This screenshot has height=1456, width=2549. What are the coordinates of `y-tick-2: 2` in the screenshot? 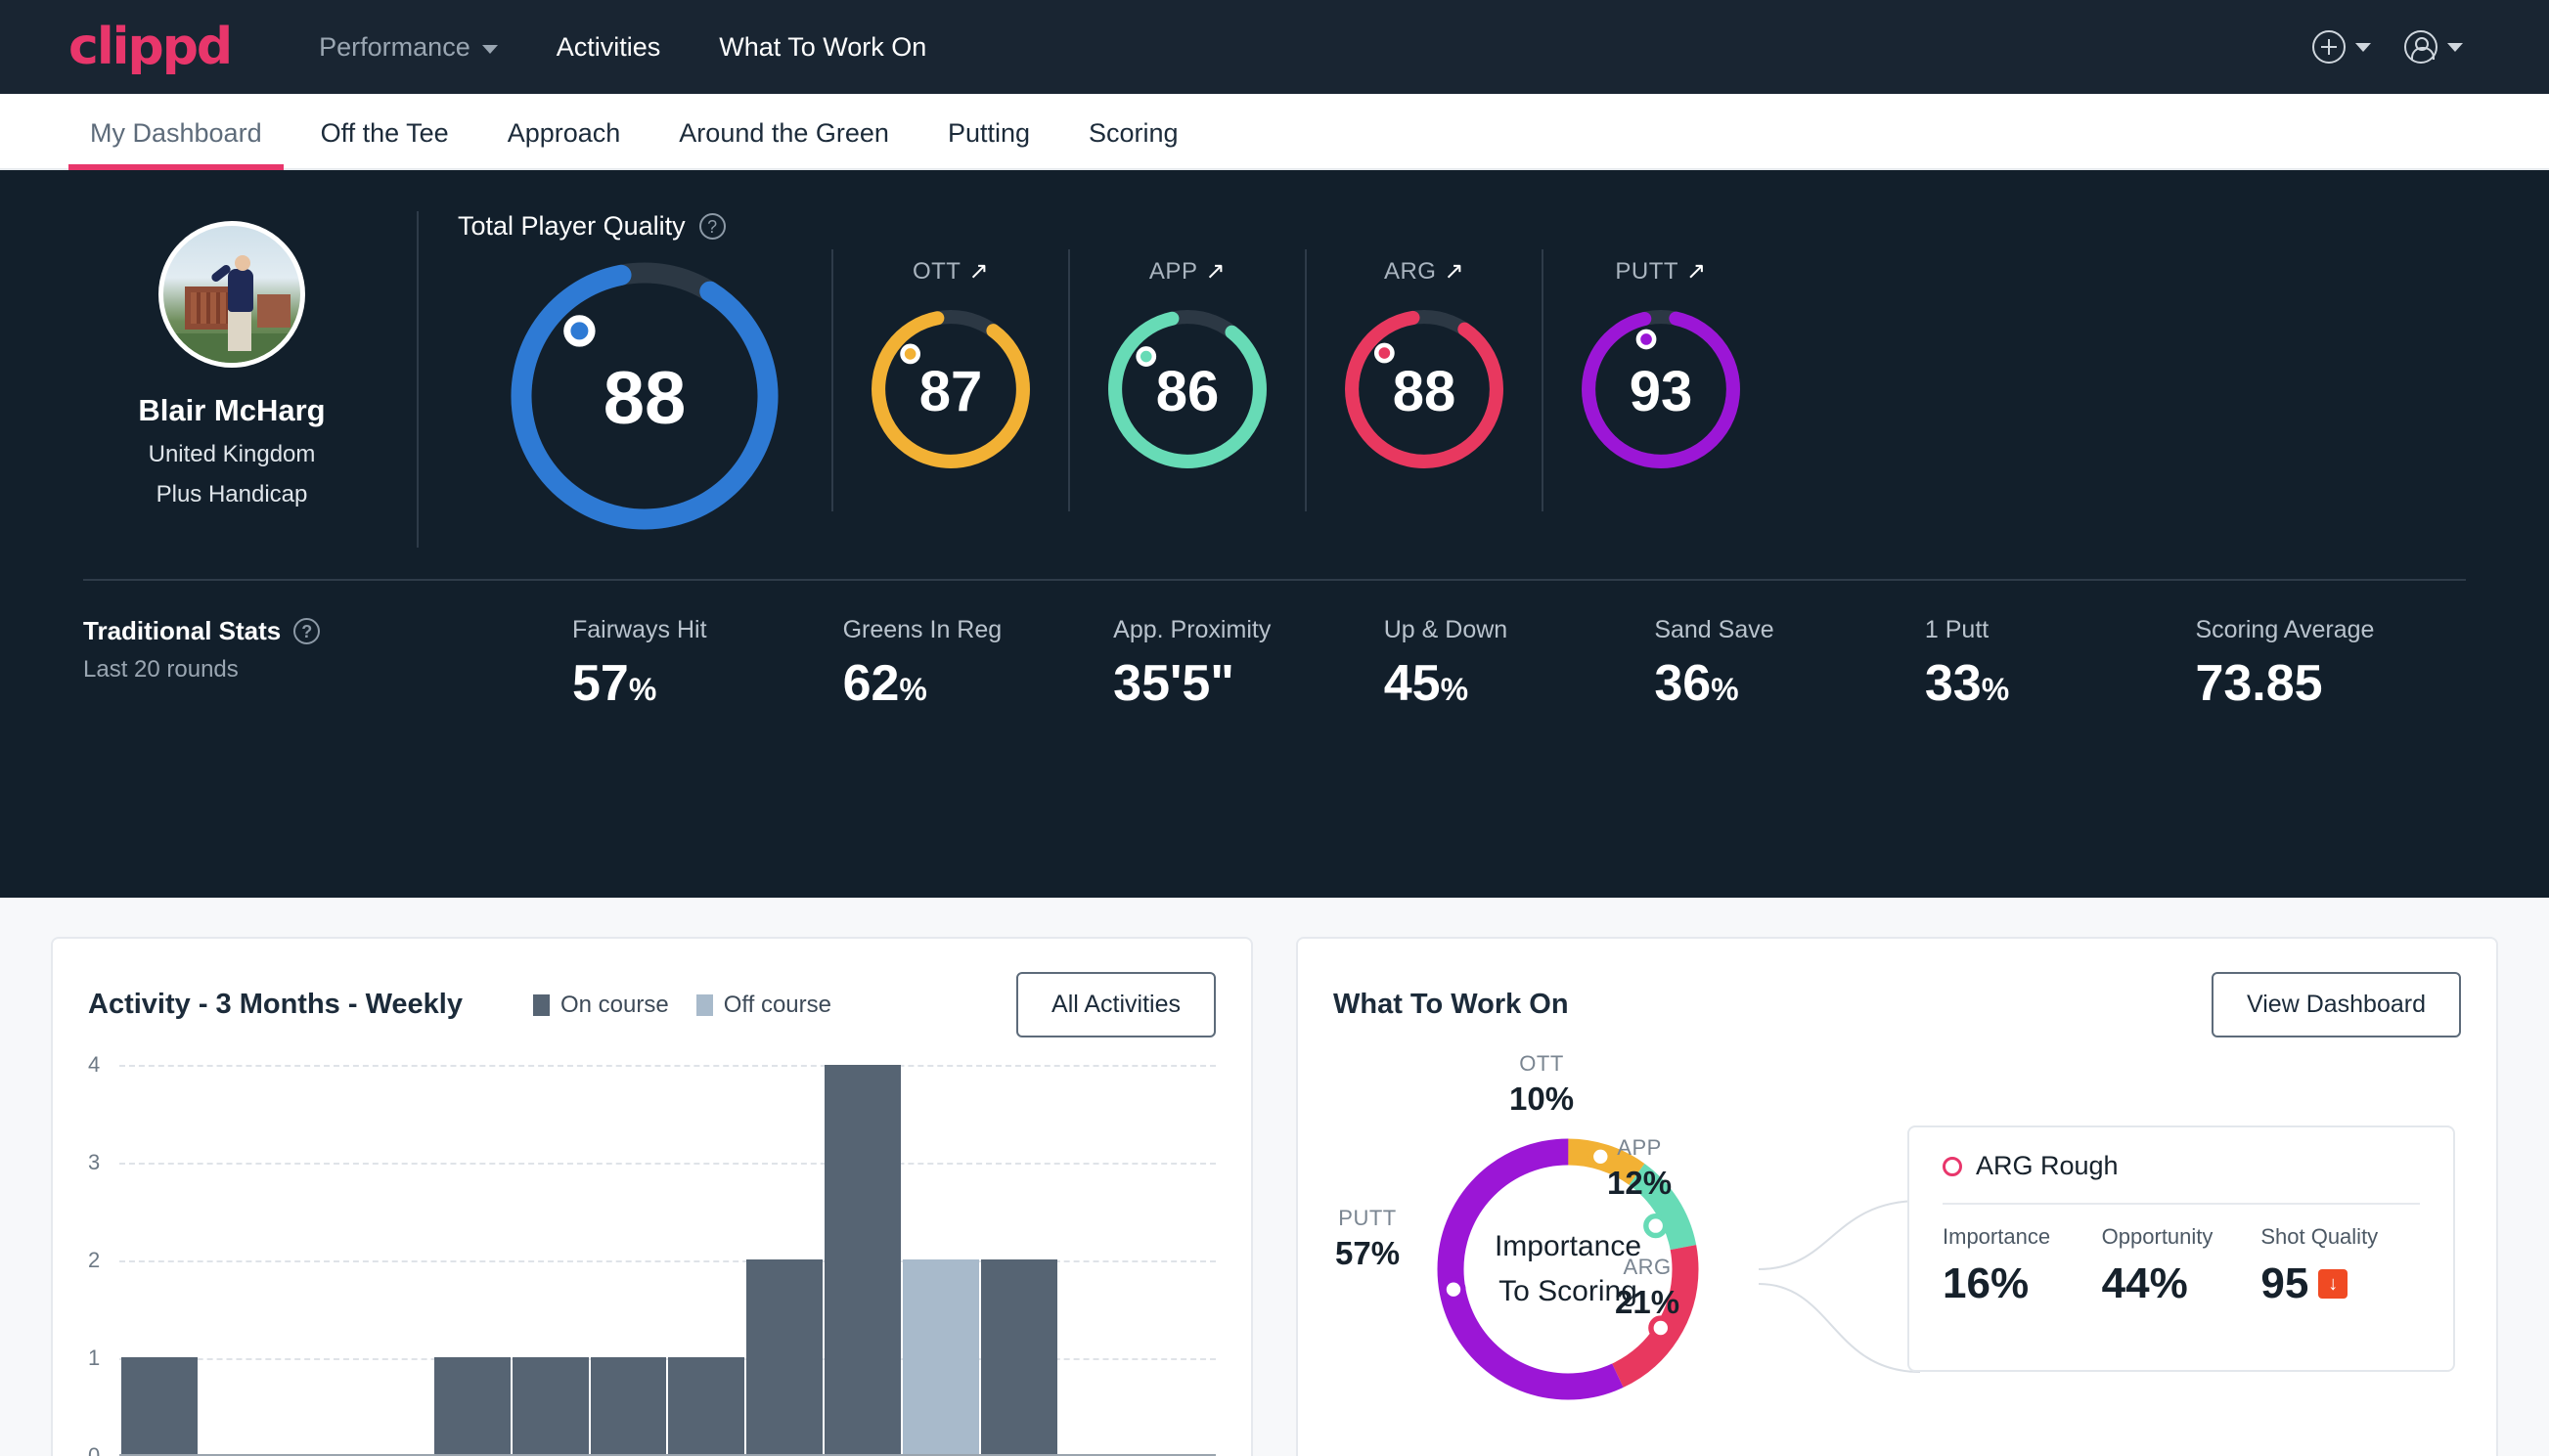 It's located at (95, 1260).